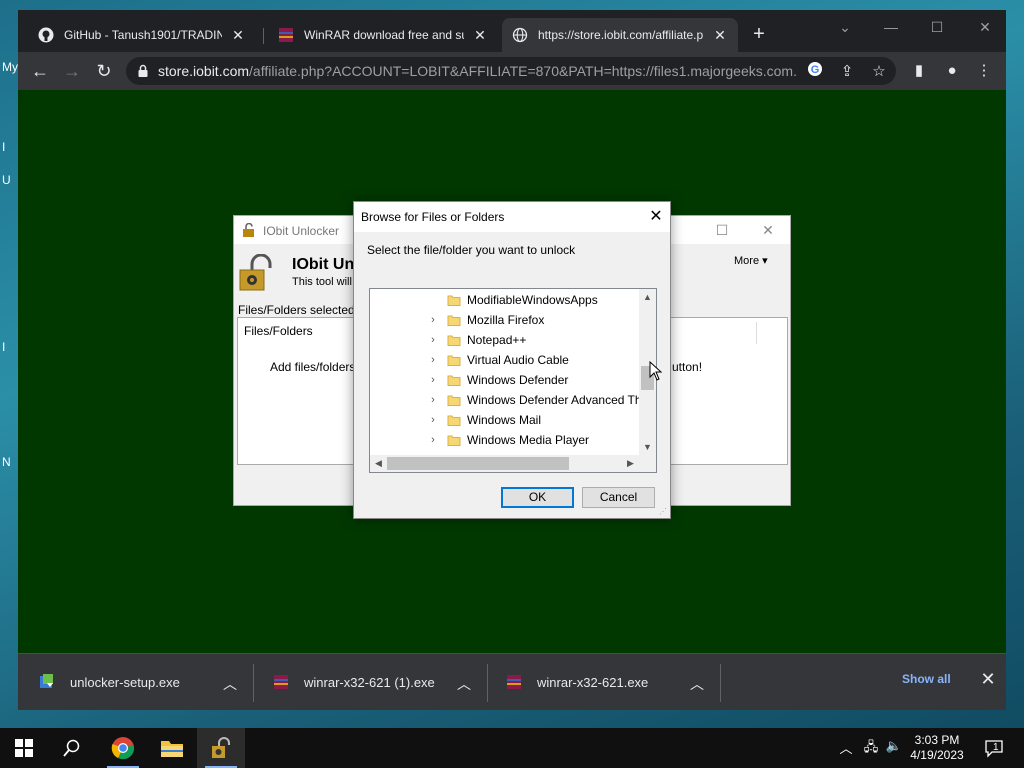 The image size is (1024, 768). I want to click on tree-item: › Virtual Audio Cable, so click(505, 360).